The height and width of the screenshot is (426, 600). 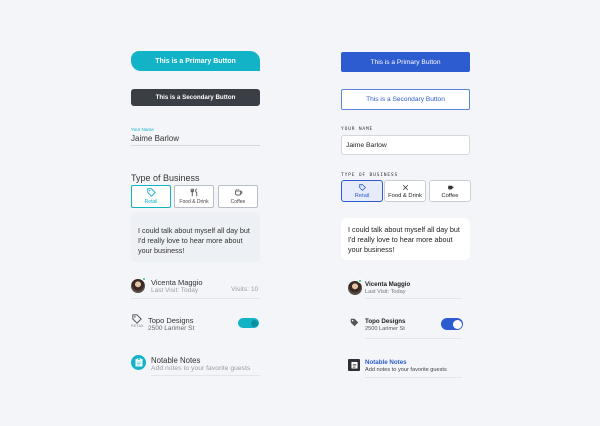 I want to click on business-type-title: TYPE OF BUSINESS, so click(x=370, y=175).